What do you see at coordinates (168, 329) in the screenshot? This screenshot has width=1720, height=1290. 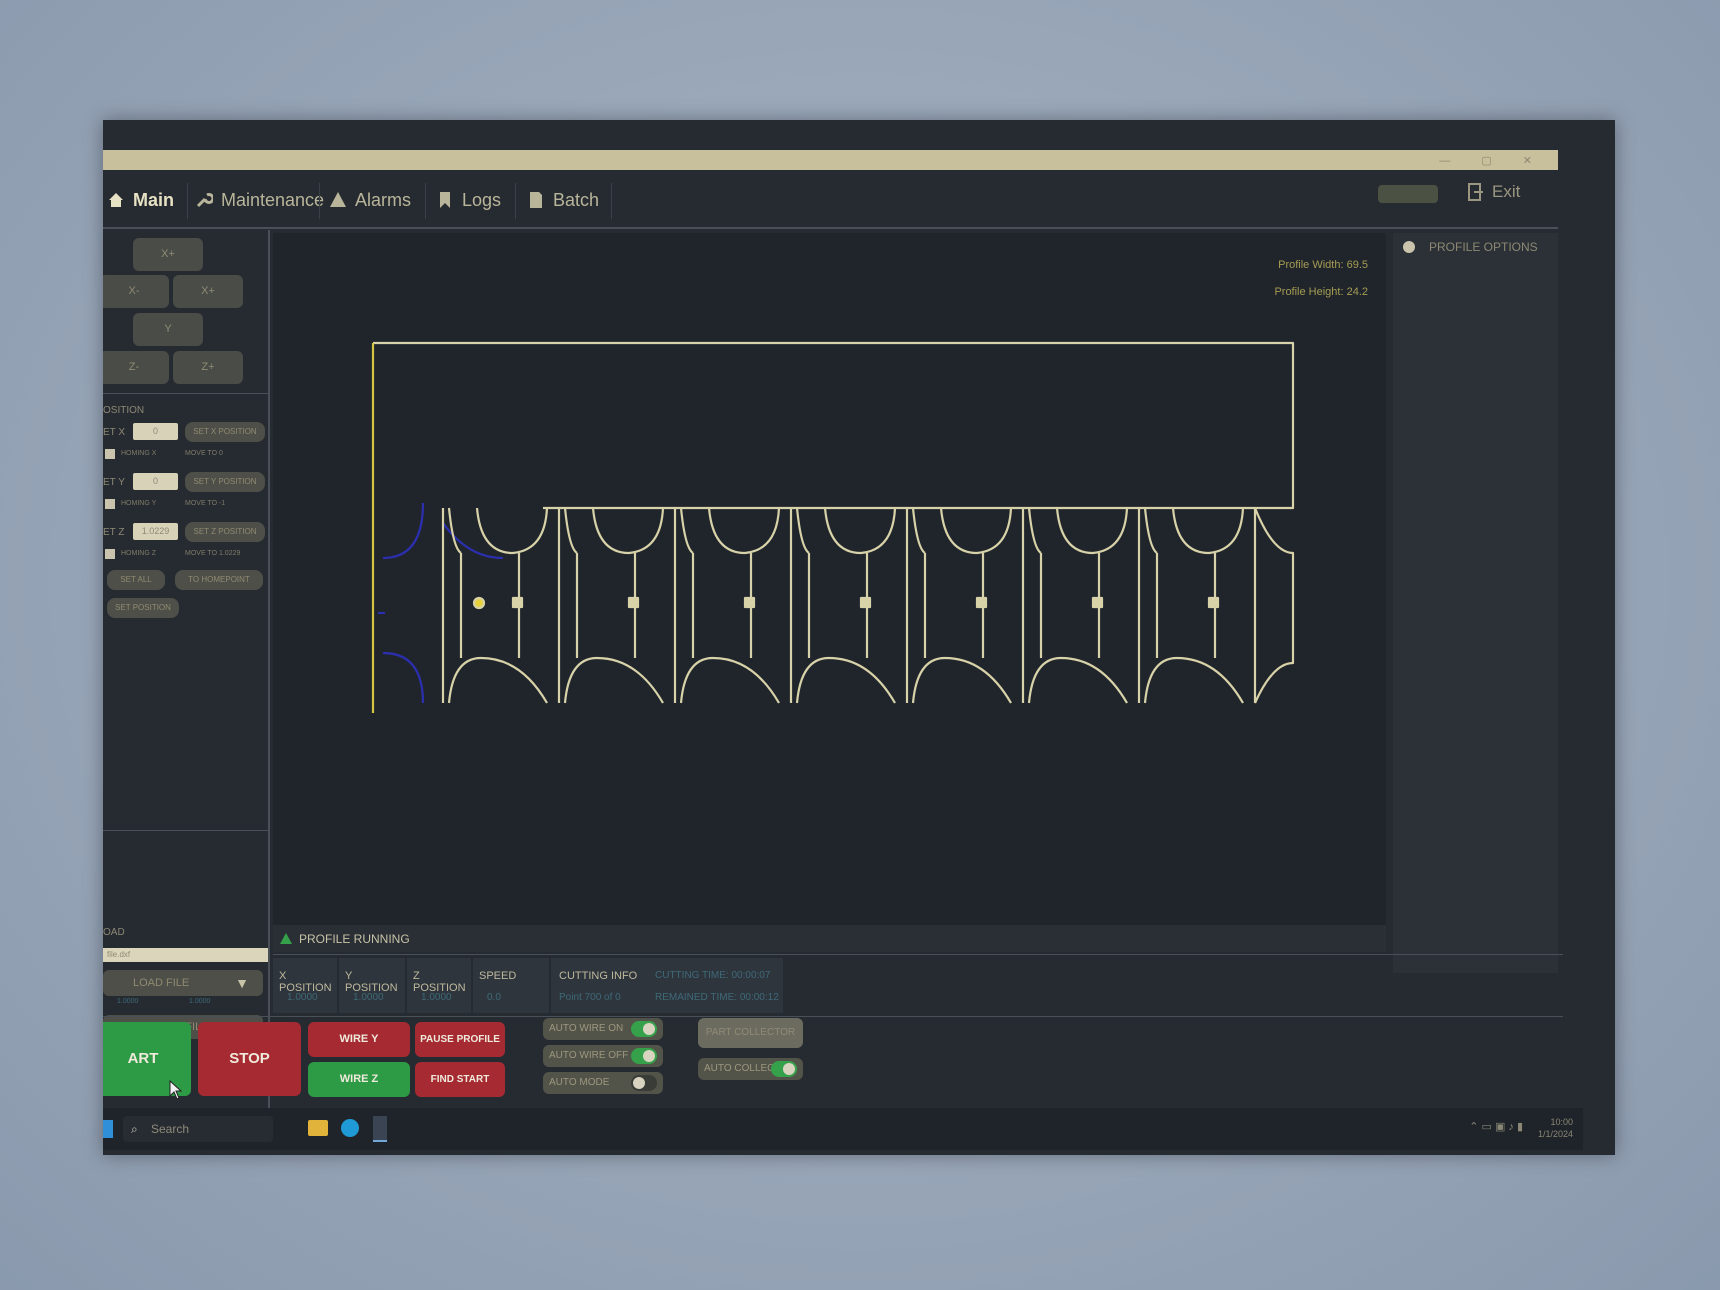 I see `jog-down-button: Y` at bounding box center [168, 329].